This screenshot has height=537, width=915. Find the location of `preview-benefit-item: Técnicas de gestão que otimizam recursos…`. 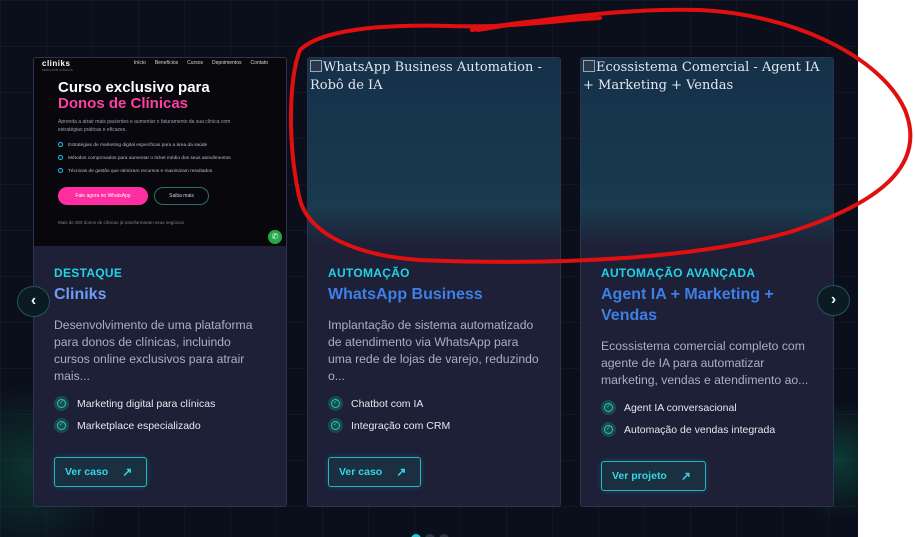

preview-benefit-item: Técnicas de gestão que otimizam recursos… is located at coordinates (144, 171).